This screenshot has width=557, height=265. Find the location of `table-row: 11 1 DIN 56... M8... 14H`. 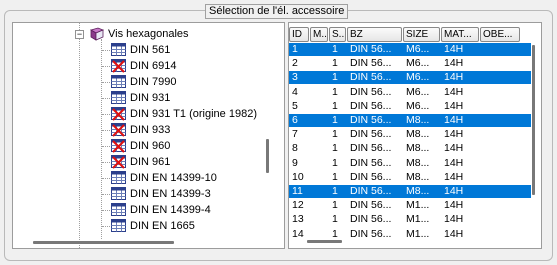

table-row: 11 1 DIN 56... M8... 14H is located at coordinates (410, 191).